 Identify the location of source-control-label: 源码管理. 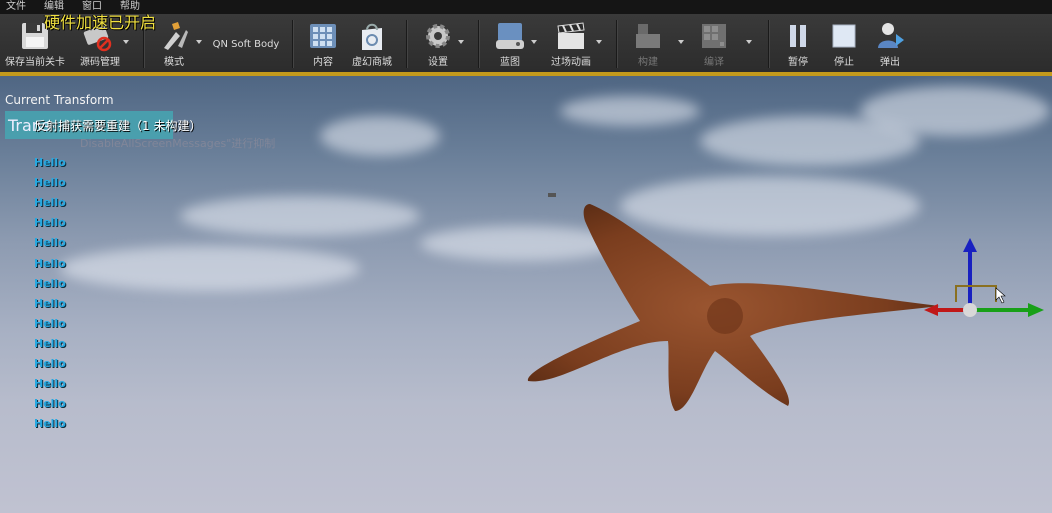
(100, 62).